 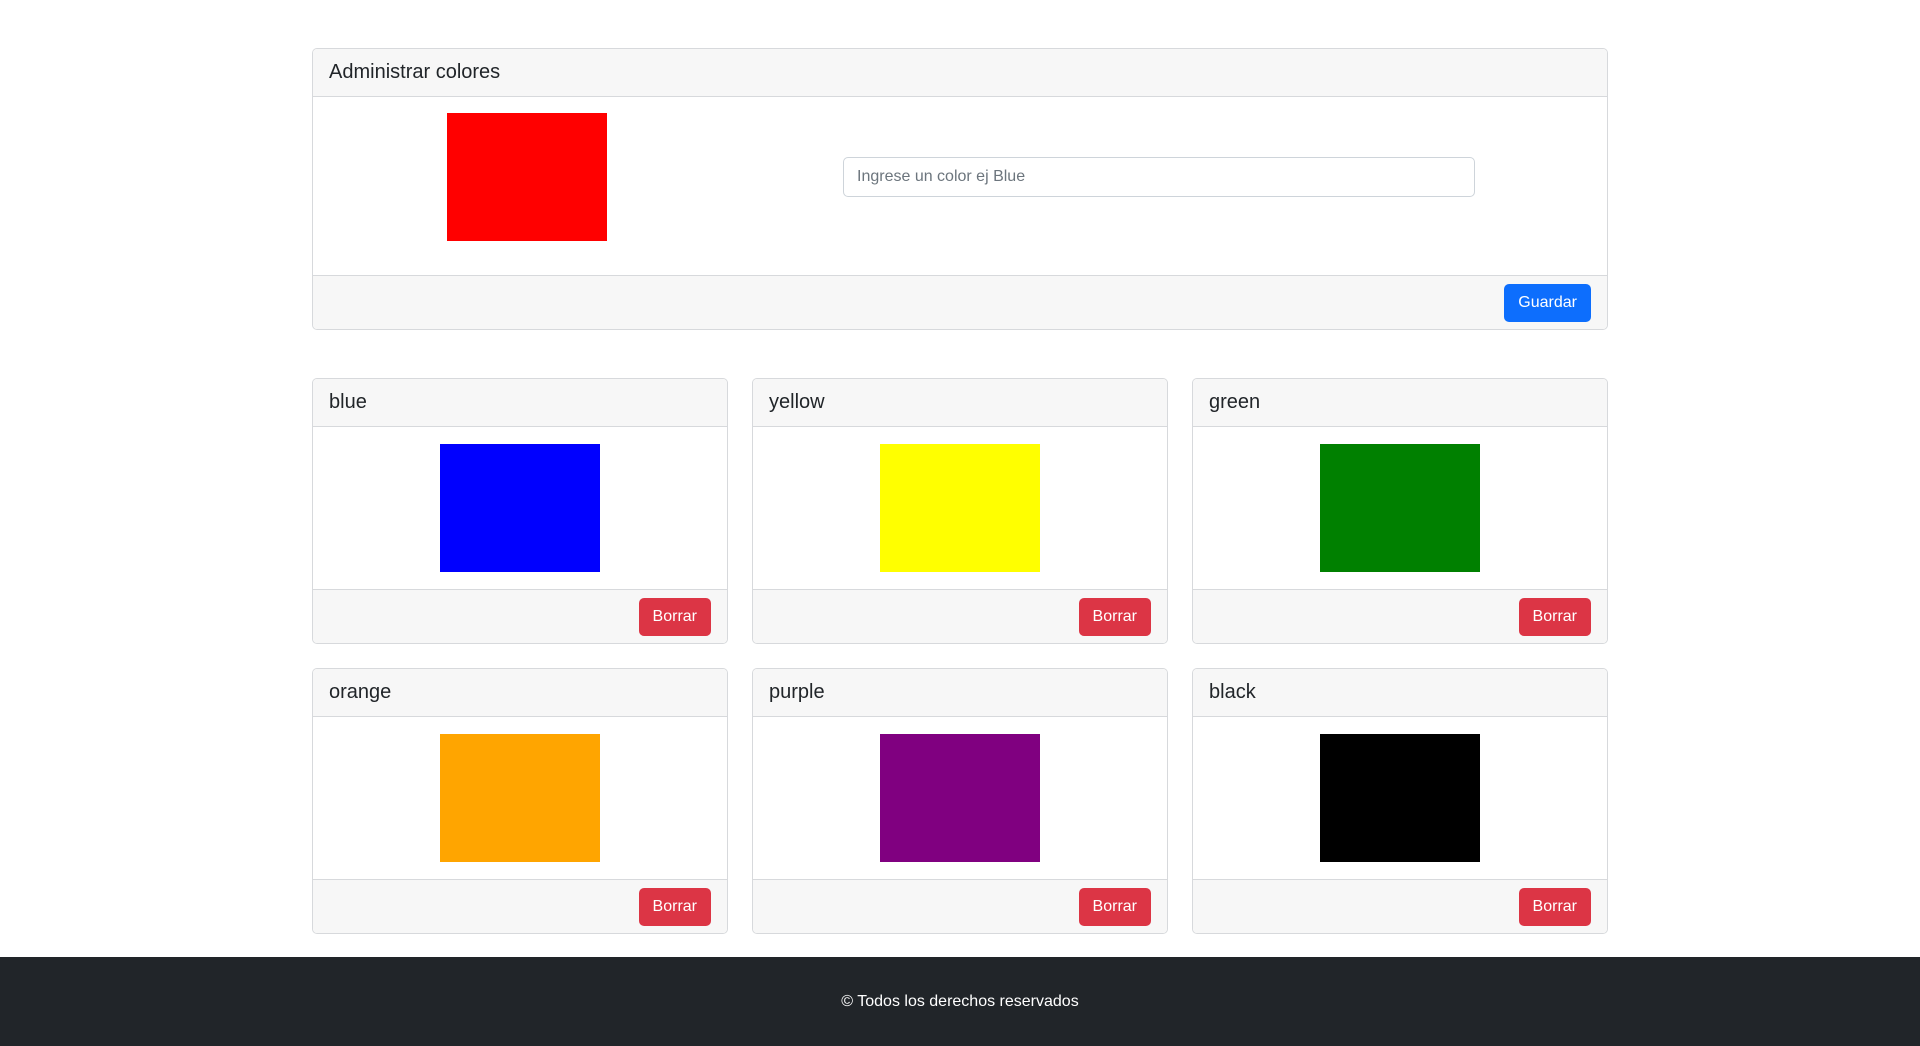 What do you see at coordinates (1400, 403) in the screenshot?
I see `color-card-header: green` at bounding box center [1400, 403].